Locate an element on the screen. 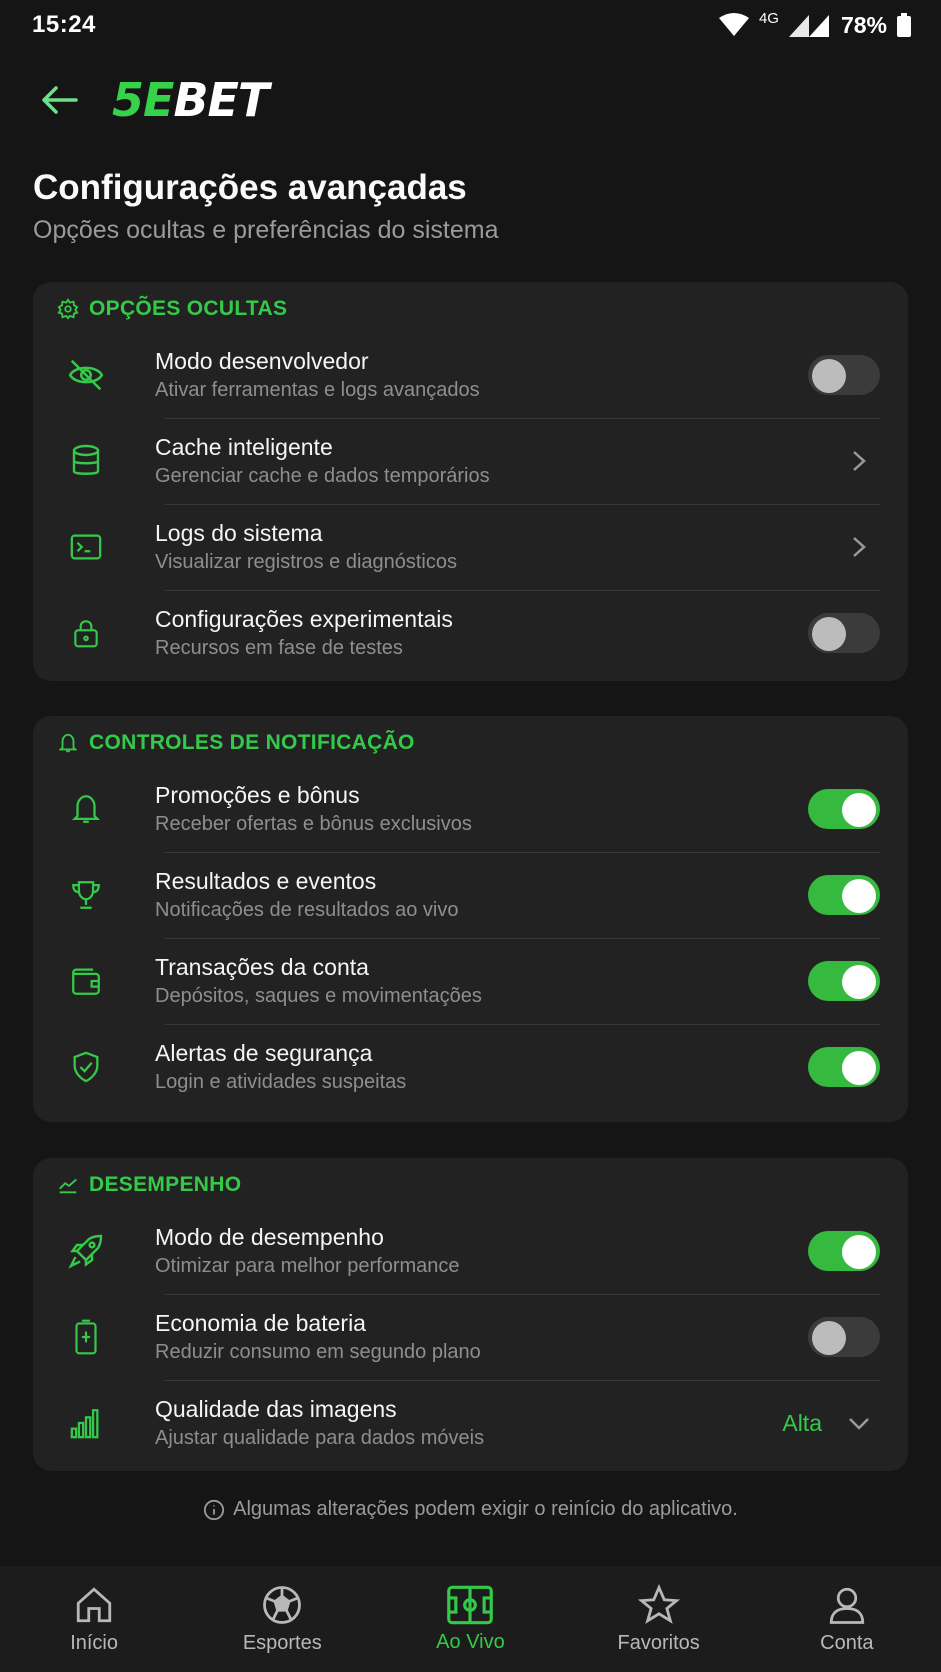 This screenshot has height=1672, width=941. eye-off-icon is located at coordinates (86, 375).